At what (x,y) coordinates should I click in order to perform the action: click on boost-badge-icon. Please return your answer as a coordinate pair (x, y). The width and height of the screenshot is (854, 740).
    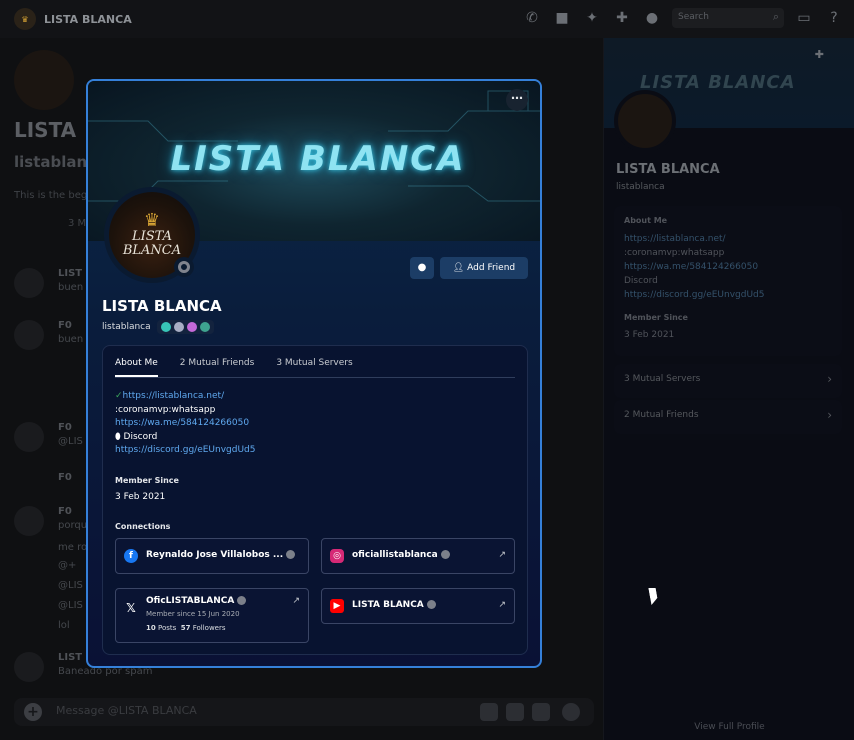
    Looking at the image, I should click on (191, 327).